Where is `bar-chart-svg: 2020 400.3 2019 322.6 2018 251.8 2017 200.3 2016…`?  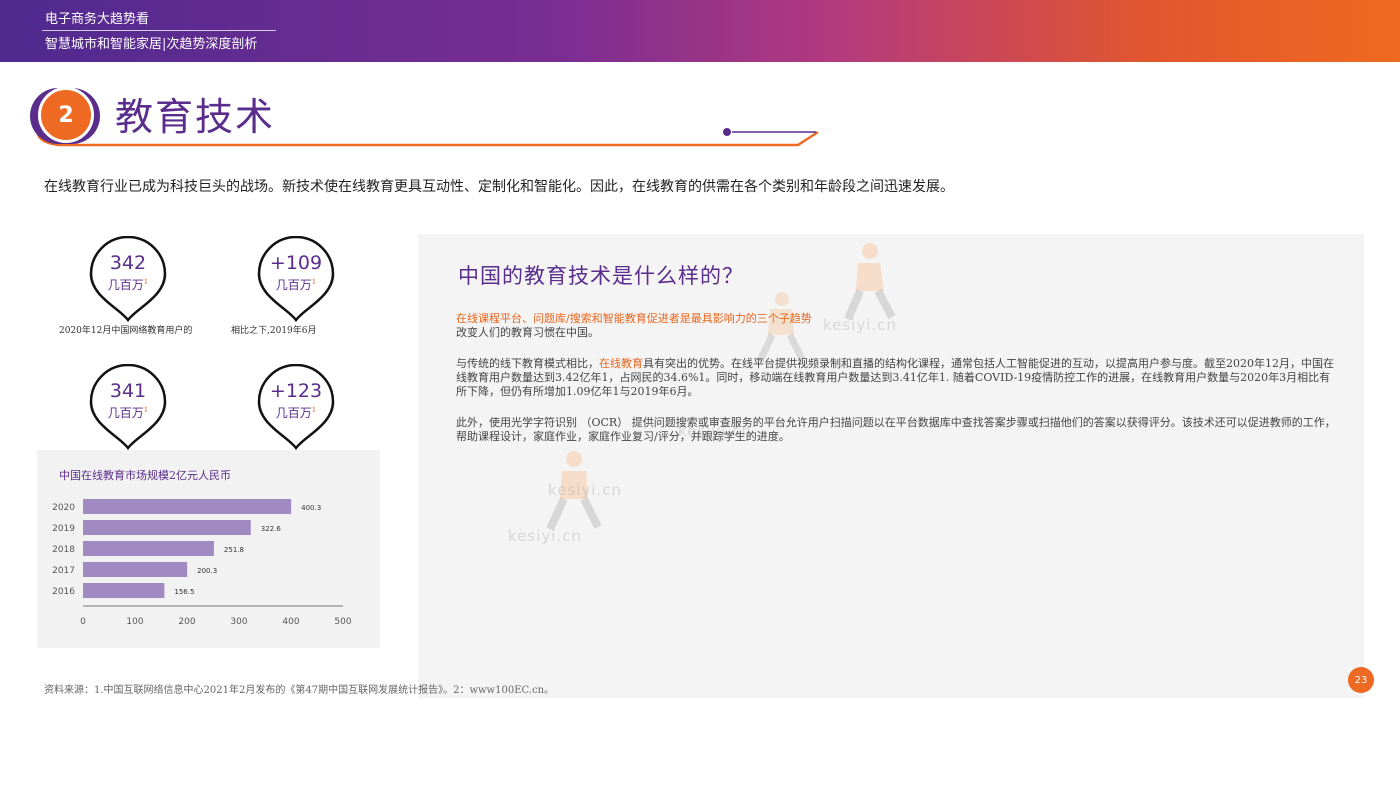
bar-chart-svg: 2020 400.3 2019 322.6 2018 251.8 2017 200.3 2016… is located at coordinates (202, 563).